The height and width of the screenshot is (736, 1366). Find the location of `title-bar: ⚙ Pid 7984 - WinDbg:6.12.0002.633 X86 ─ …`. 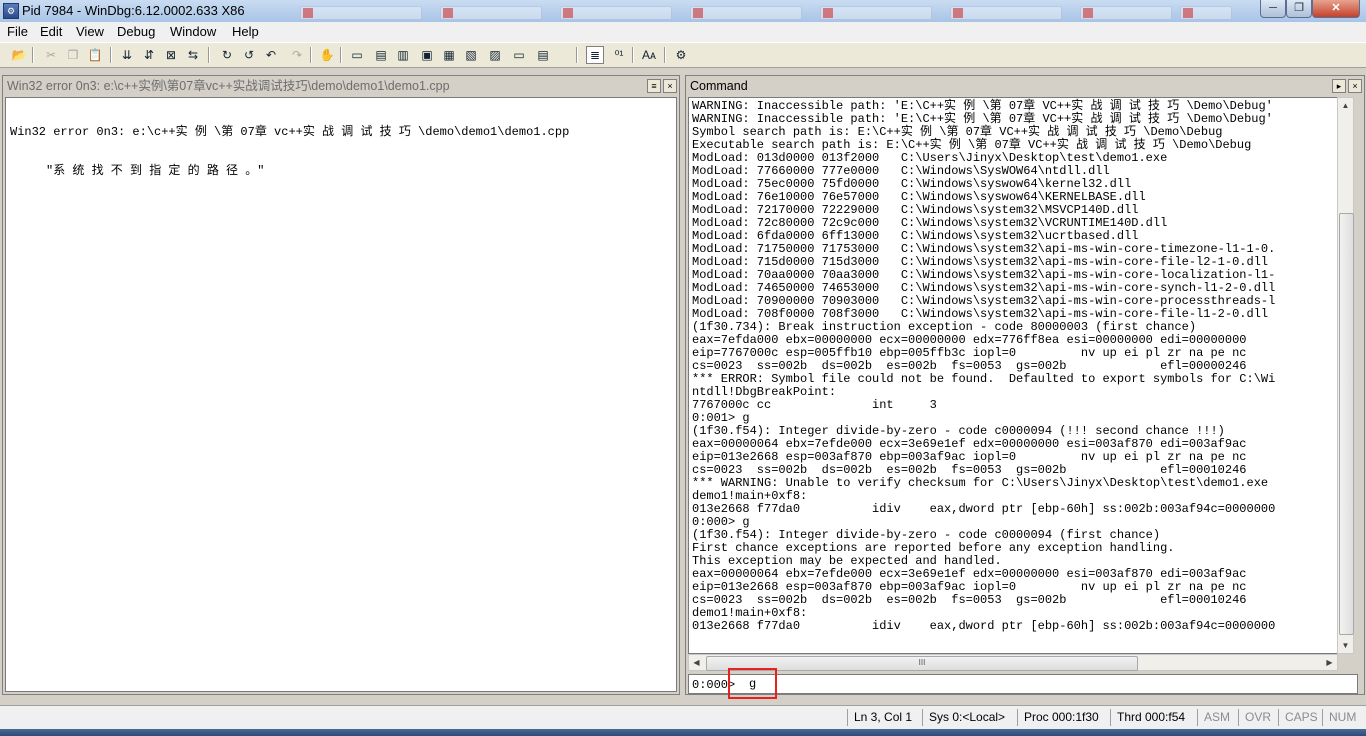

title-bar: ⚙ Pid 7984 - WinDbg:6.12.0002.633 X86 ─ … is located at coordinates (683, 11).